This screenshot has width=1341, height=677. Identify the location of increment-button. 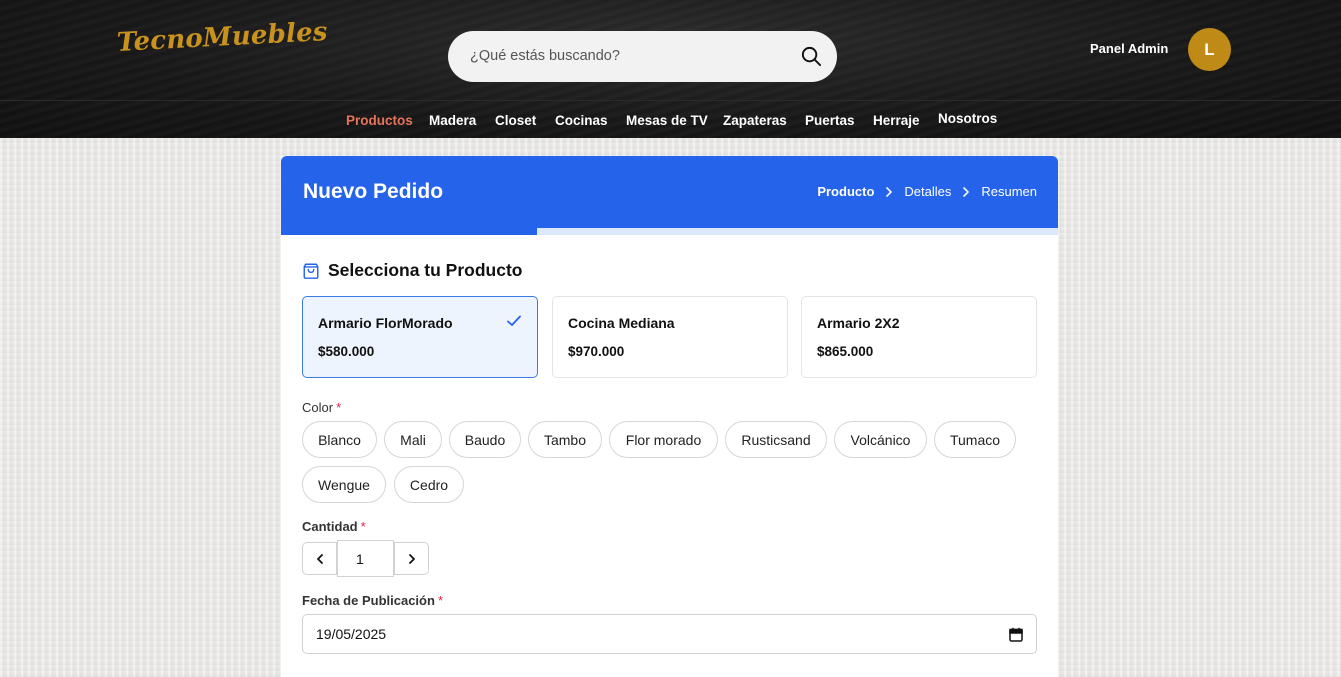
(411, 558).